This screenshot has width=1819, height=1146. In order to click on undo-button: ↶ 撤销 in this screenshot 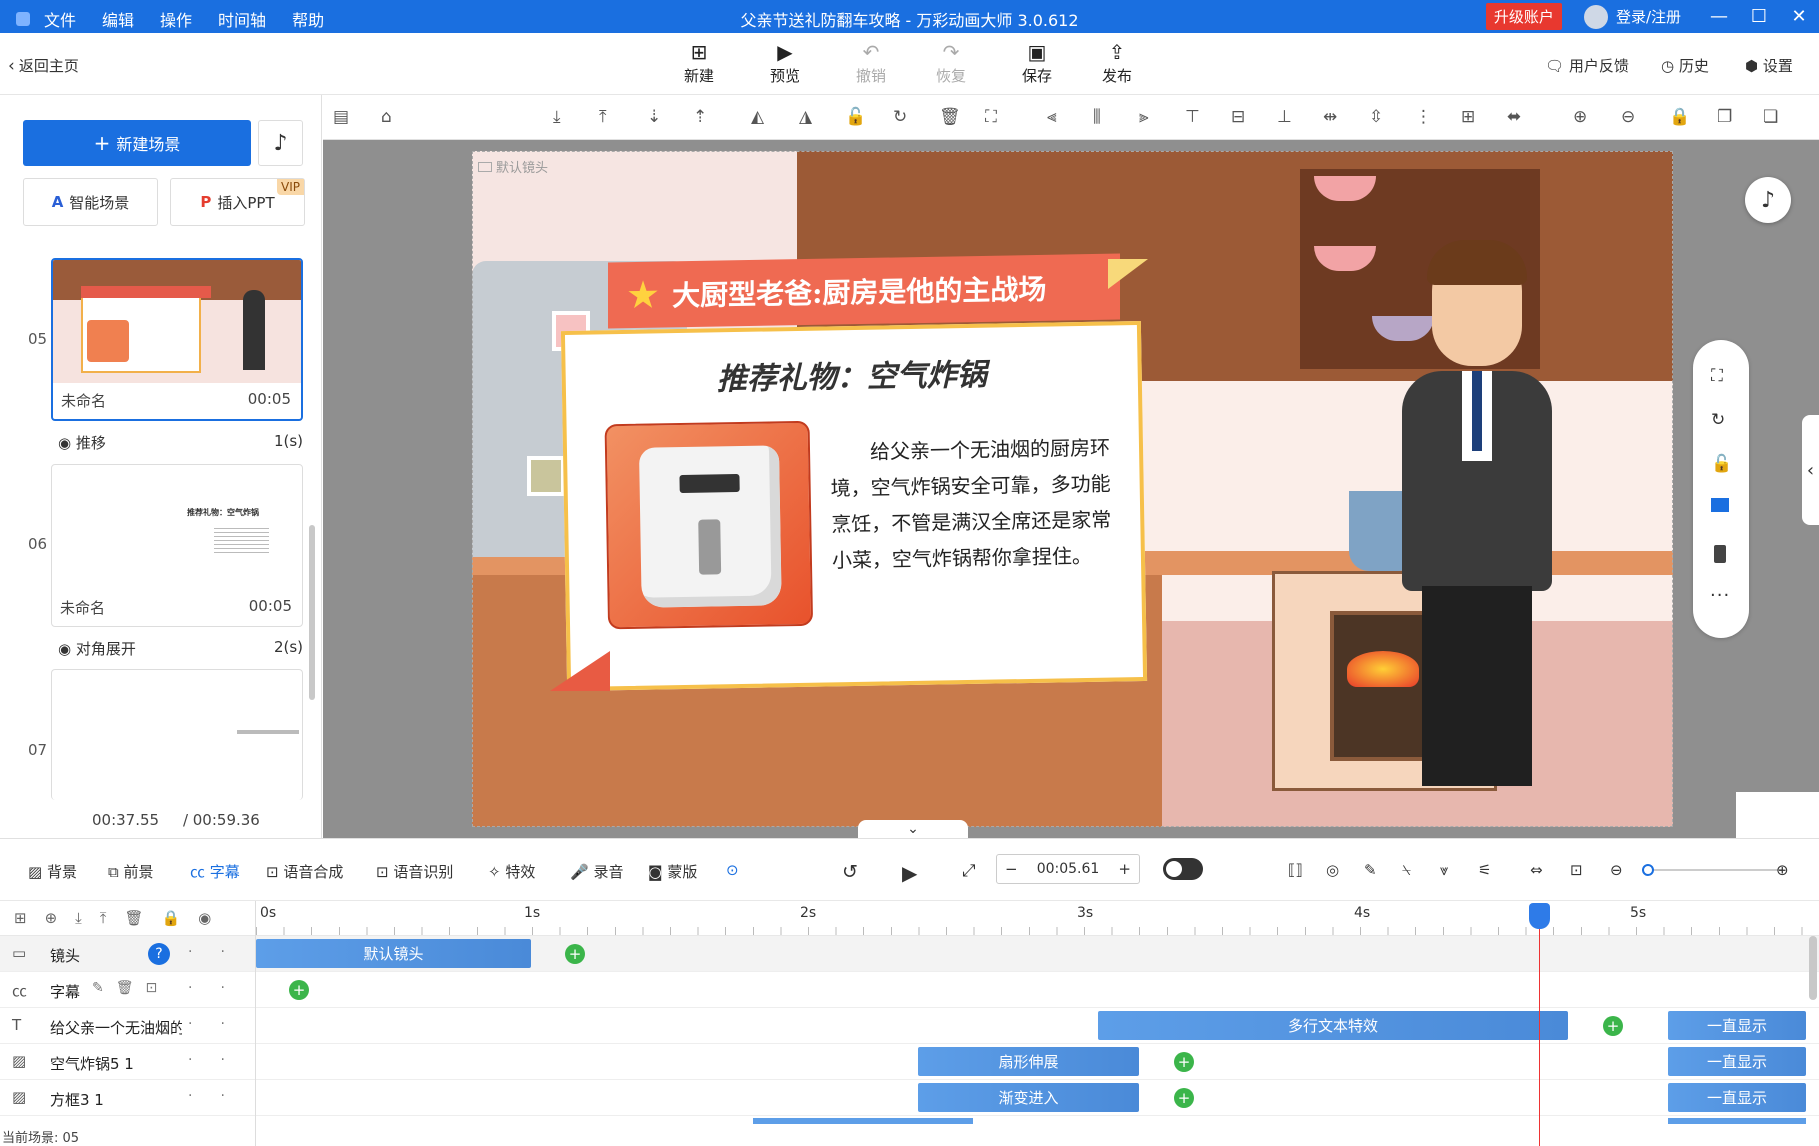, I will do `click(871, 63)`.